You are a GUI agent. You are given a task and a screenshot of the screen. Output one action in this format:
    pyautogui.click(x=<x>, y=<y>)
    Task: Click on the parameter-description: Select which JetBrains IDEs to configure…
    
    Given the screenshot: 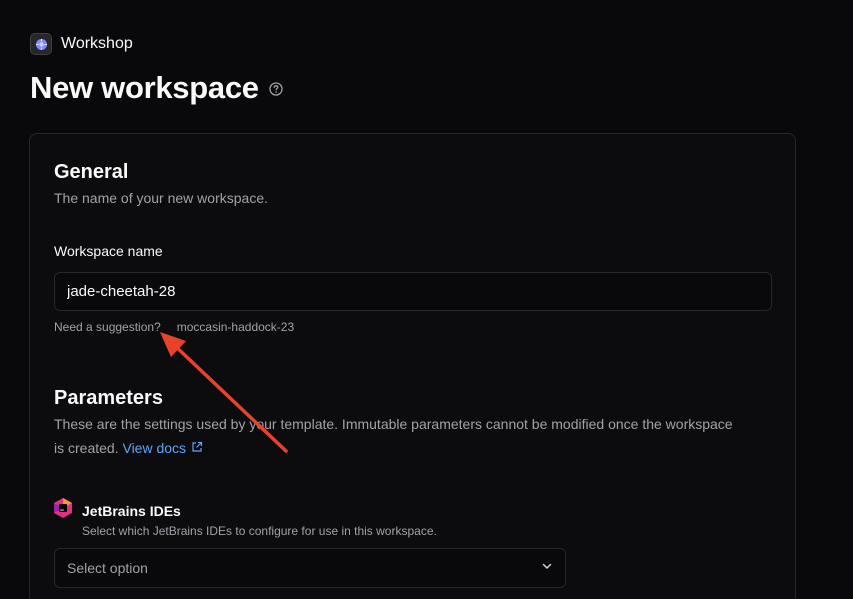 What is the action you would take?
    pyautogui.click(x=259, y=531)
    